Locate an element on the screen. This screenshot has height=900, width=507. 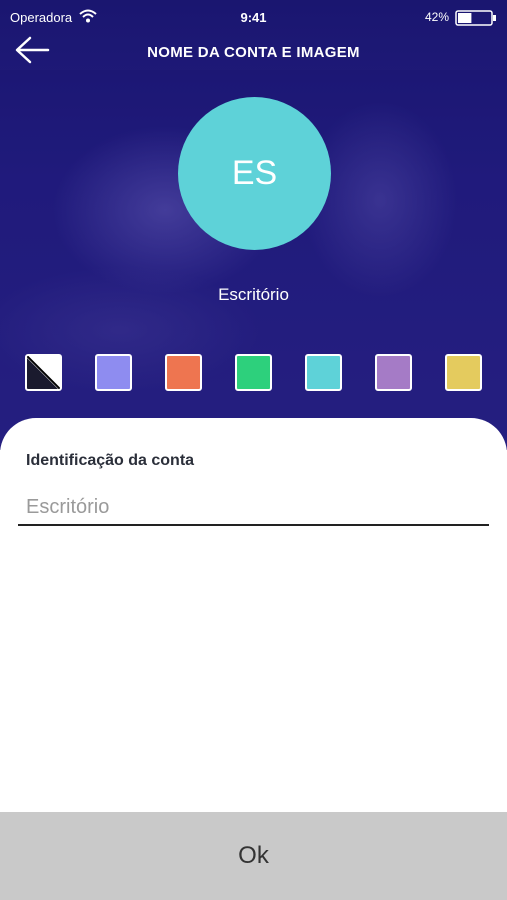
avatar-initials: ES is located at coordinates (254, 173).